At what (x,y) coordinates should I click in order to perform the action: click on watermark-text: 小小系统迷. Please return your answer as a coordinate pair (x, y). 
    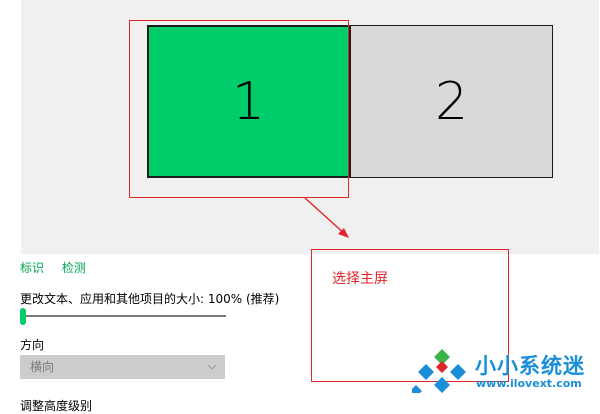
    Looking at the image, I should click on (530, 366).